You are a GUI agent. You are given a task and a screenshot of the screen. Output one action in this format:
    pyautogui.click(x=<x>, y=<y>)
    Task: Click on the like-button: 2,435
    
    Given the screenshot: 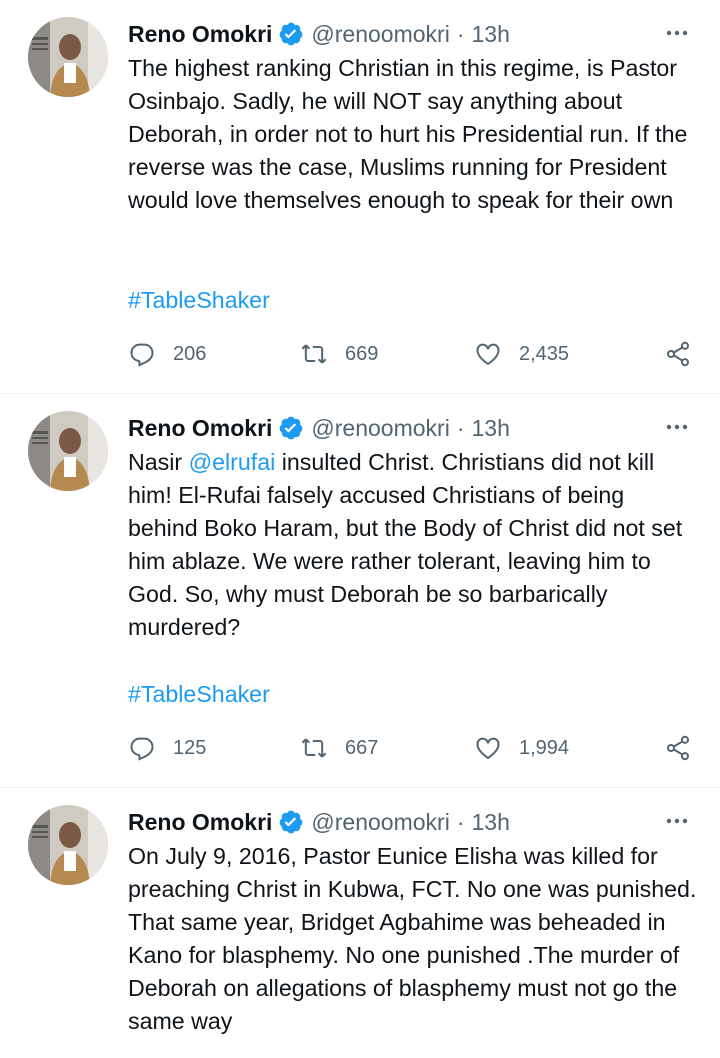 What is the action you would take?
    pyautogui.click(x=521, y=354)
    